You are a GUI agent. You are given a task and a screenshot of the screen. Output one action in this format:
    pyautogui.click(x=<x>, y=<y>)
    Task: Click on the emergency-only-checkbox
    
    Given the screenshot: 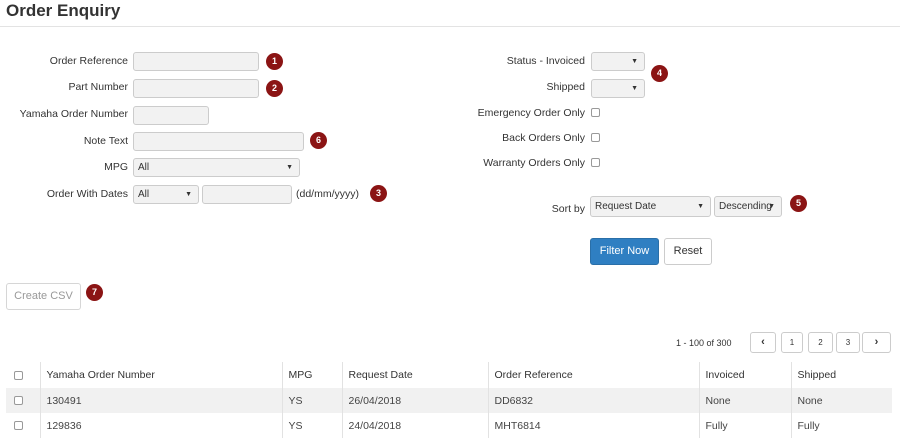 What is the action you would take?
    pyautogui.click(x=595, y=112)
    